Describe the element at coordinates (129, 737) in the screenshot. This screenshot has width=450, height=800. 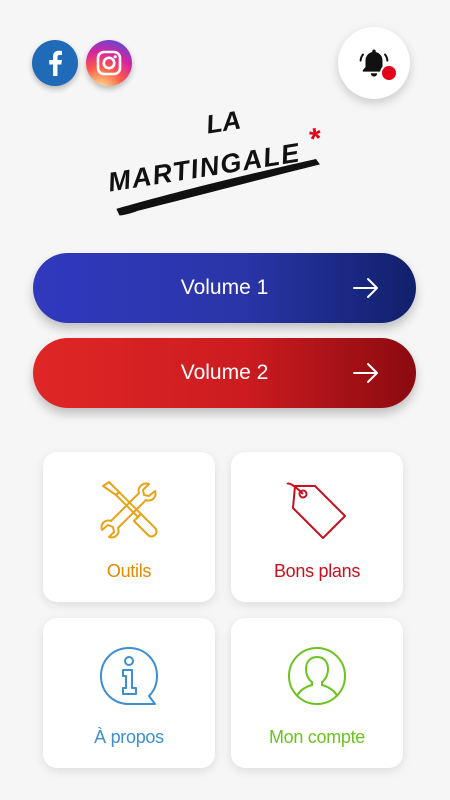
I see `tile-a-propos-label: À propos` at that location.